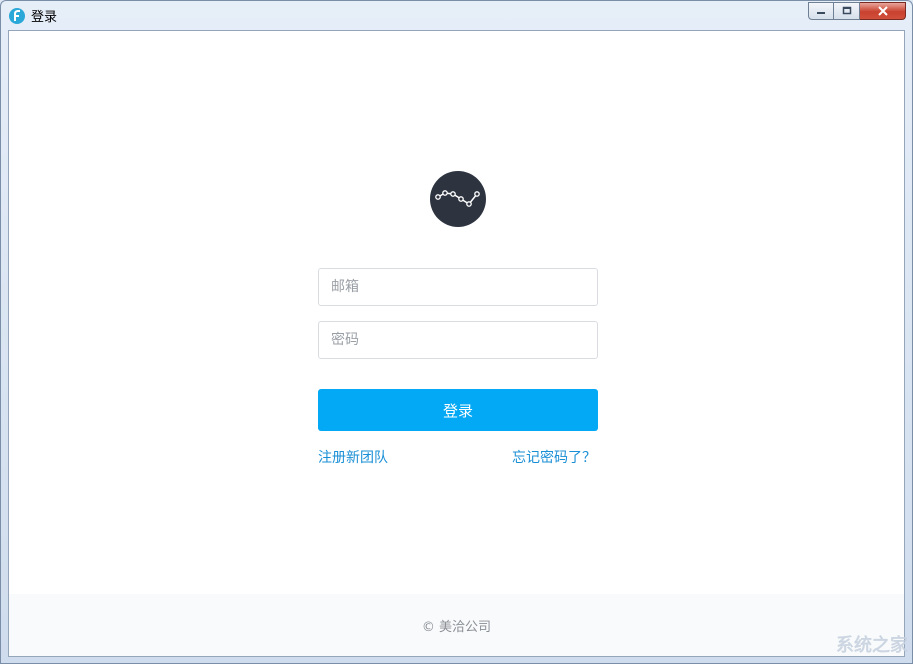 This screenshot has width=913, height=664. I want to click on password-input, so click(458, 340).